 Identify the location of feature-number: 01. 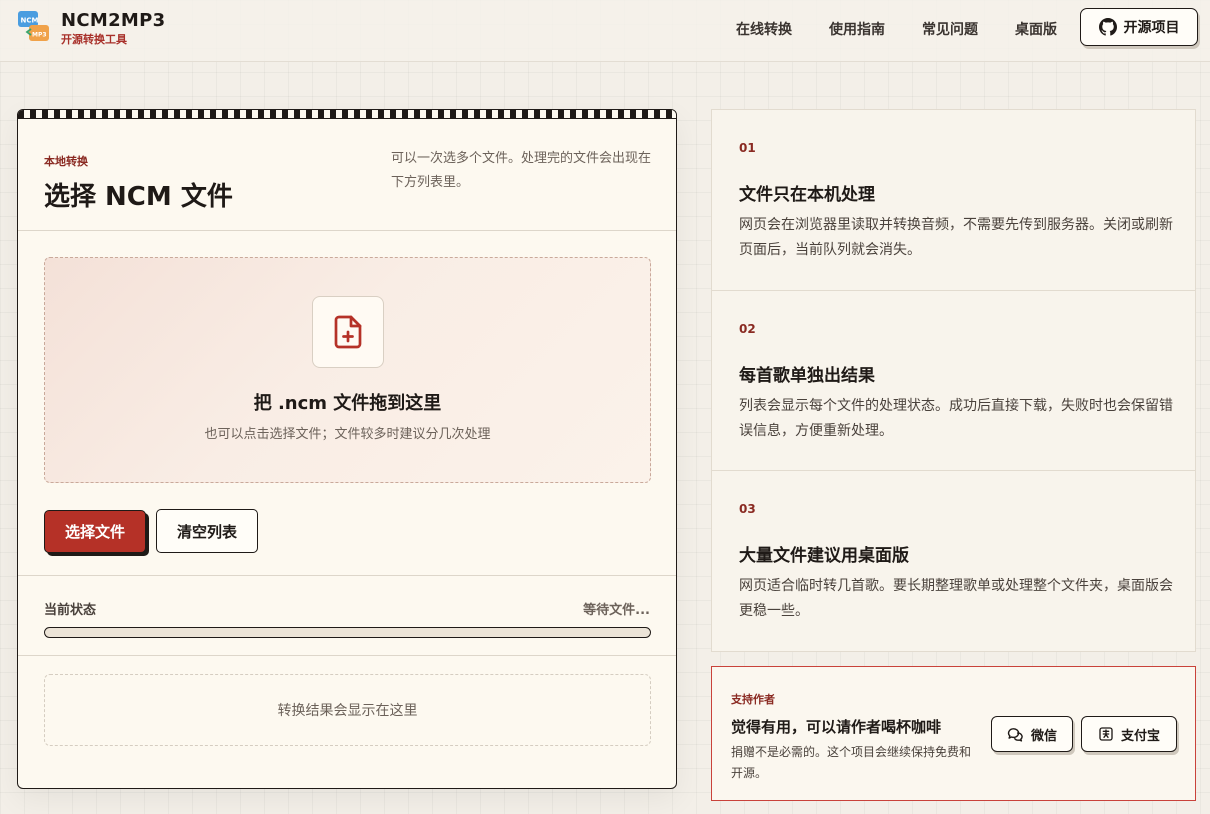
(747, 148).